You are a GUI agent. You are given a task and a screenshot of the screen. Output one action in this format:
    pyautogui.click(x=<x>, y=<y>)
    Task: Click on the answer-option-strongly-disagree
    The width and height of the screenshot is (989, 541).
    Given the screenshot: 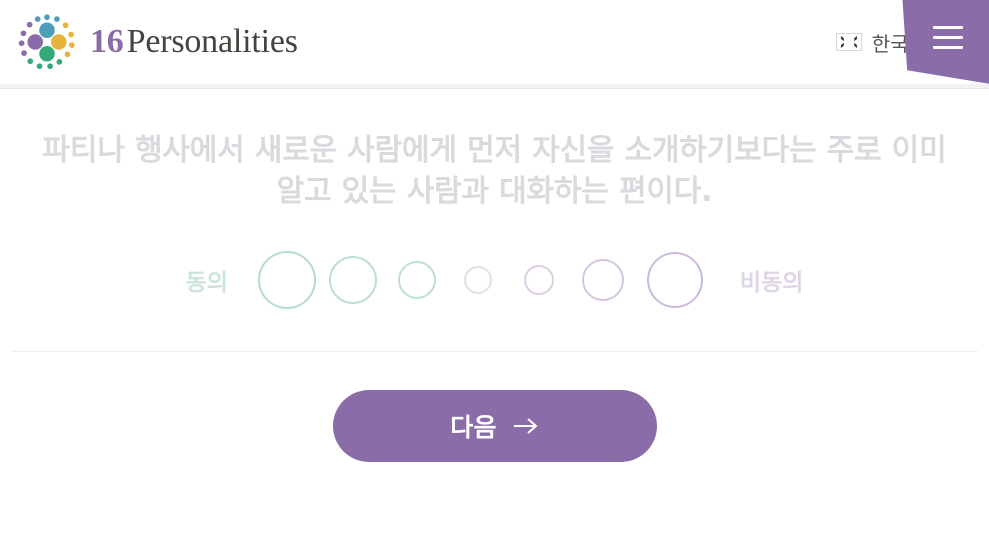 What is the action you would take?
    pyautogui.click(x=675, y=279)
    